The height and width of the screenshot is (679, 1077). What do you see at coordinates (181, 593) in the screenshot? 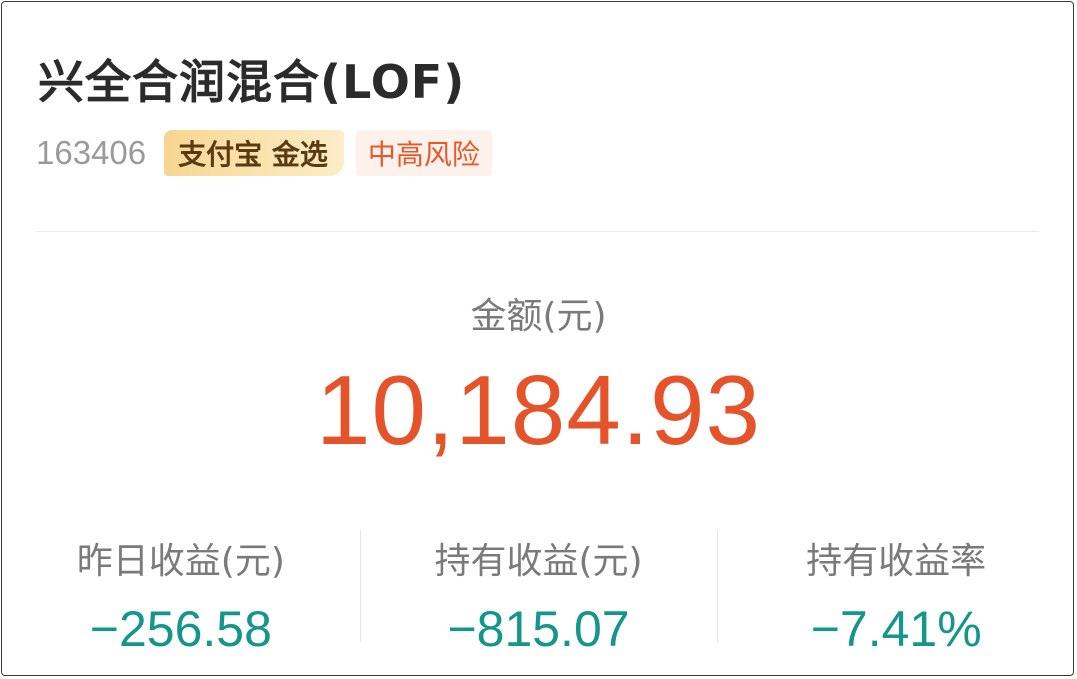
I see `stat-yesterday-profit: 昨日收益(元) −256.58` at bounding box center [181, 593].